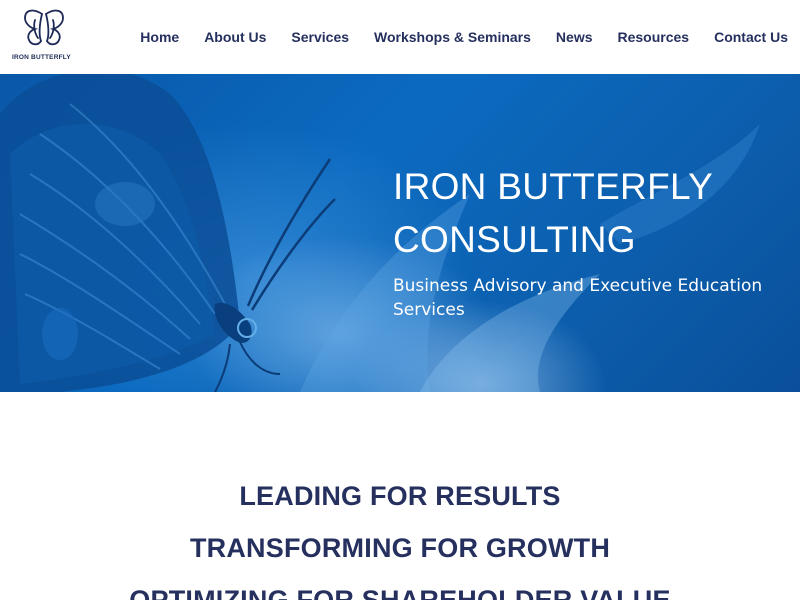  What do you see at coordinates (400, 592) in the screenshot?
I see `tagline-optimizing: OPTIMIZING FOR SHAREHOLDER VALUE` at bounding box center [400, 592].